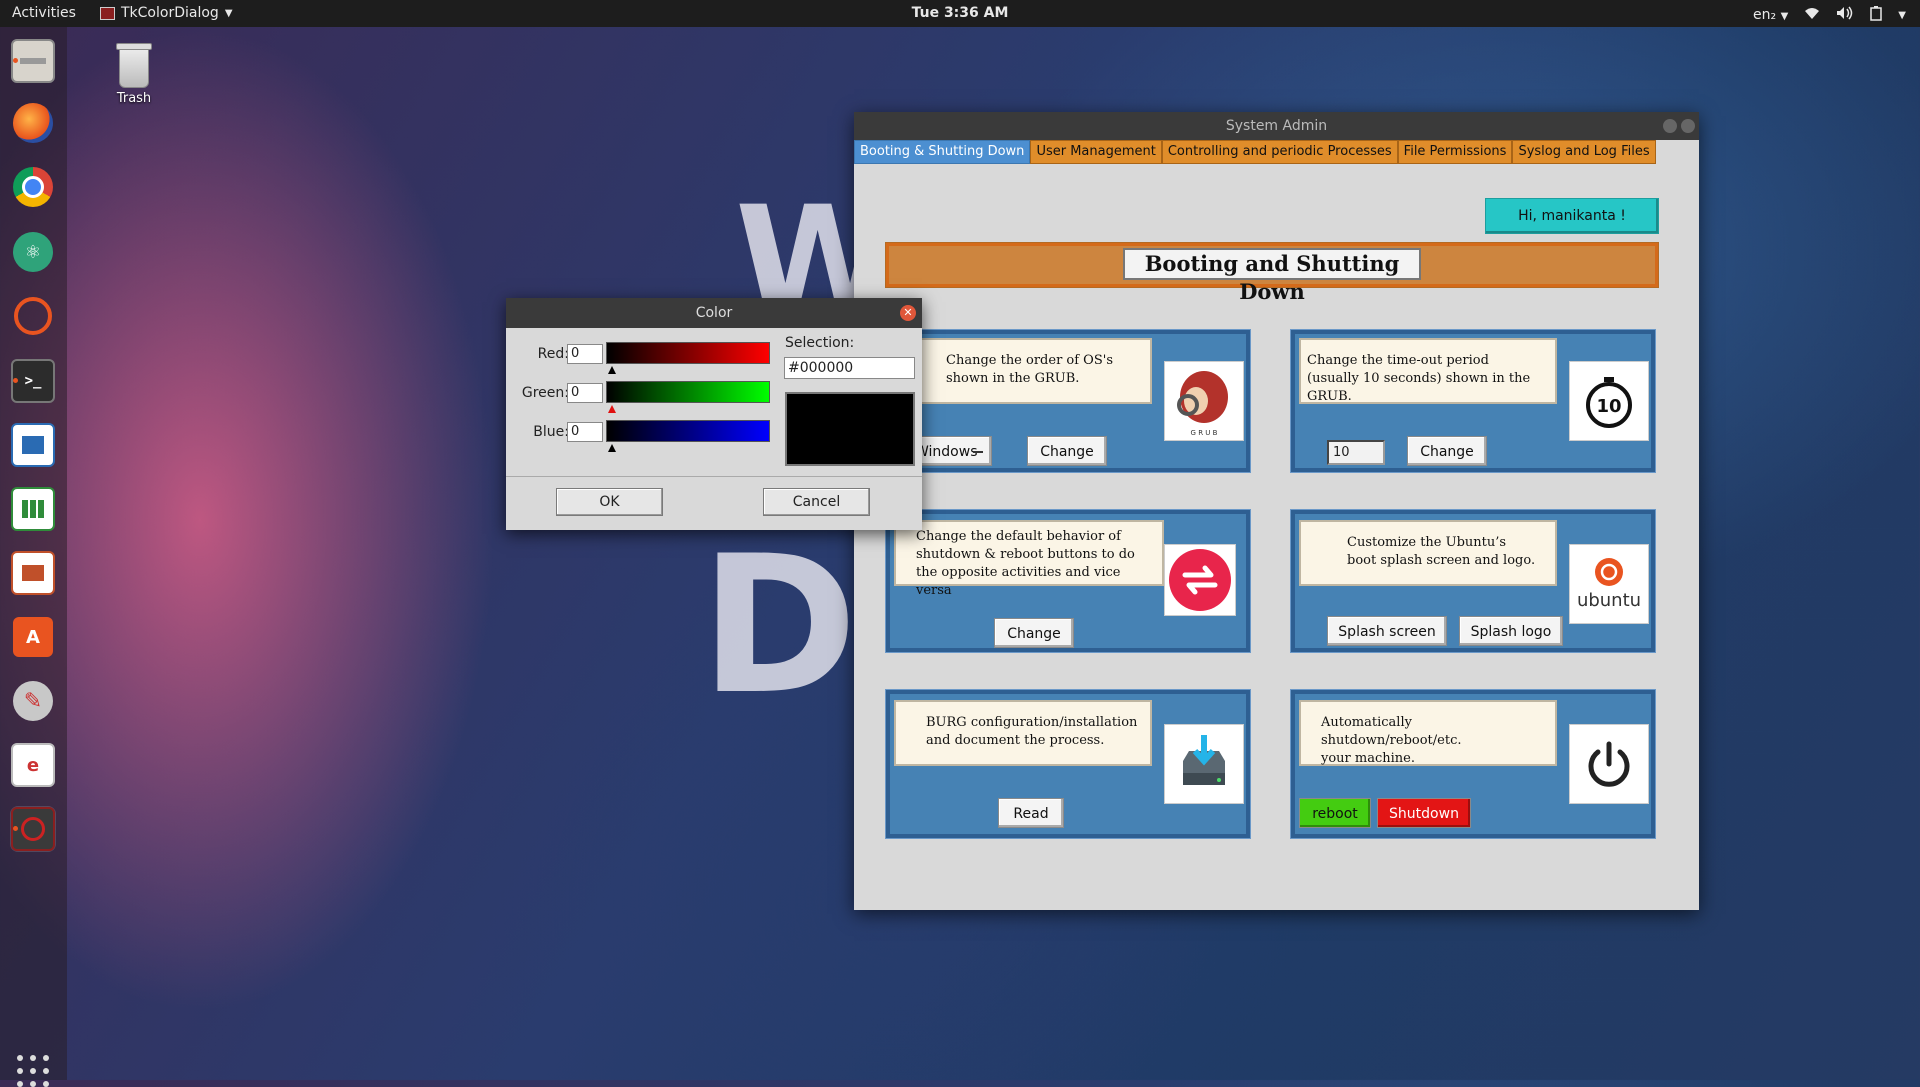 This screenshot has height=1087, width=1920. I want to click on dialog-title: Color, so click(714, 313).